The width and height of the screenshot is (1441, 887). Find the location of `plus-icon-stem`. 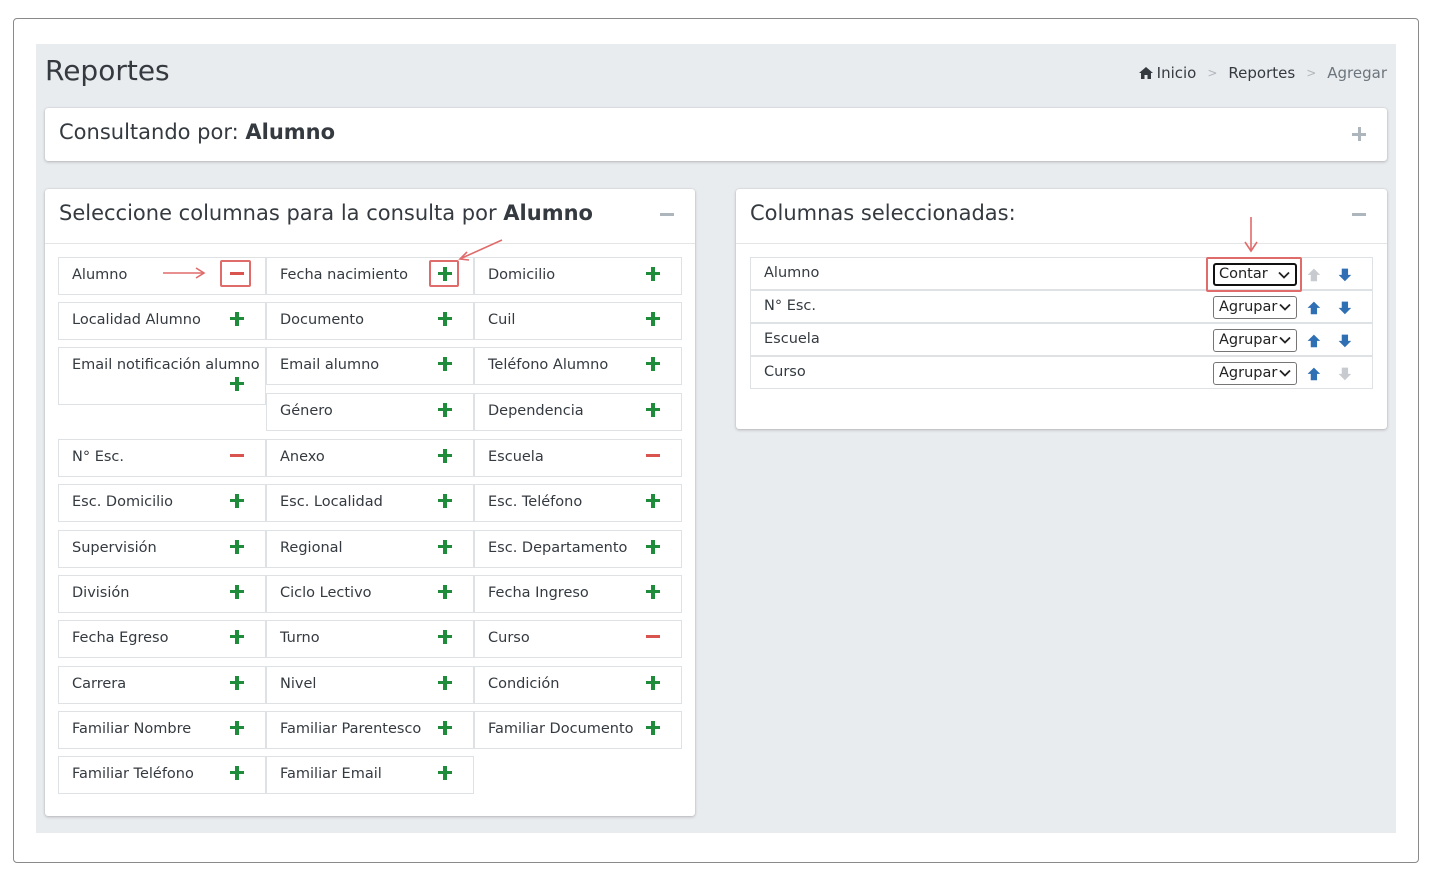

plus-icon-stem is located at coordinates (1359, 134).